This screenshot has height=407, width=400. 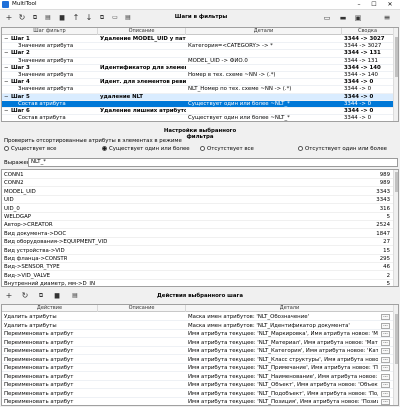 What do you see at coordinates (362, 53) in the screenshot?
I see `step-summary: 3344 -> 131` at bounding box center [362, 53].